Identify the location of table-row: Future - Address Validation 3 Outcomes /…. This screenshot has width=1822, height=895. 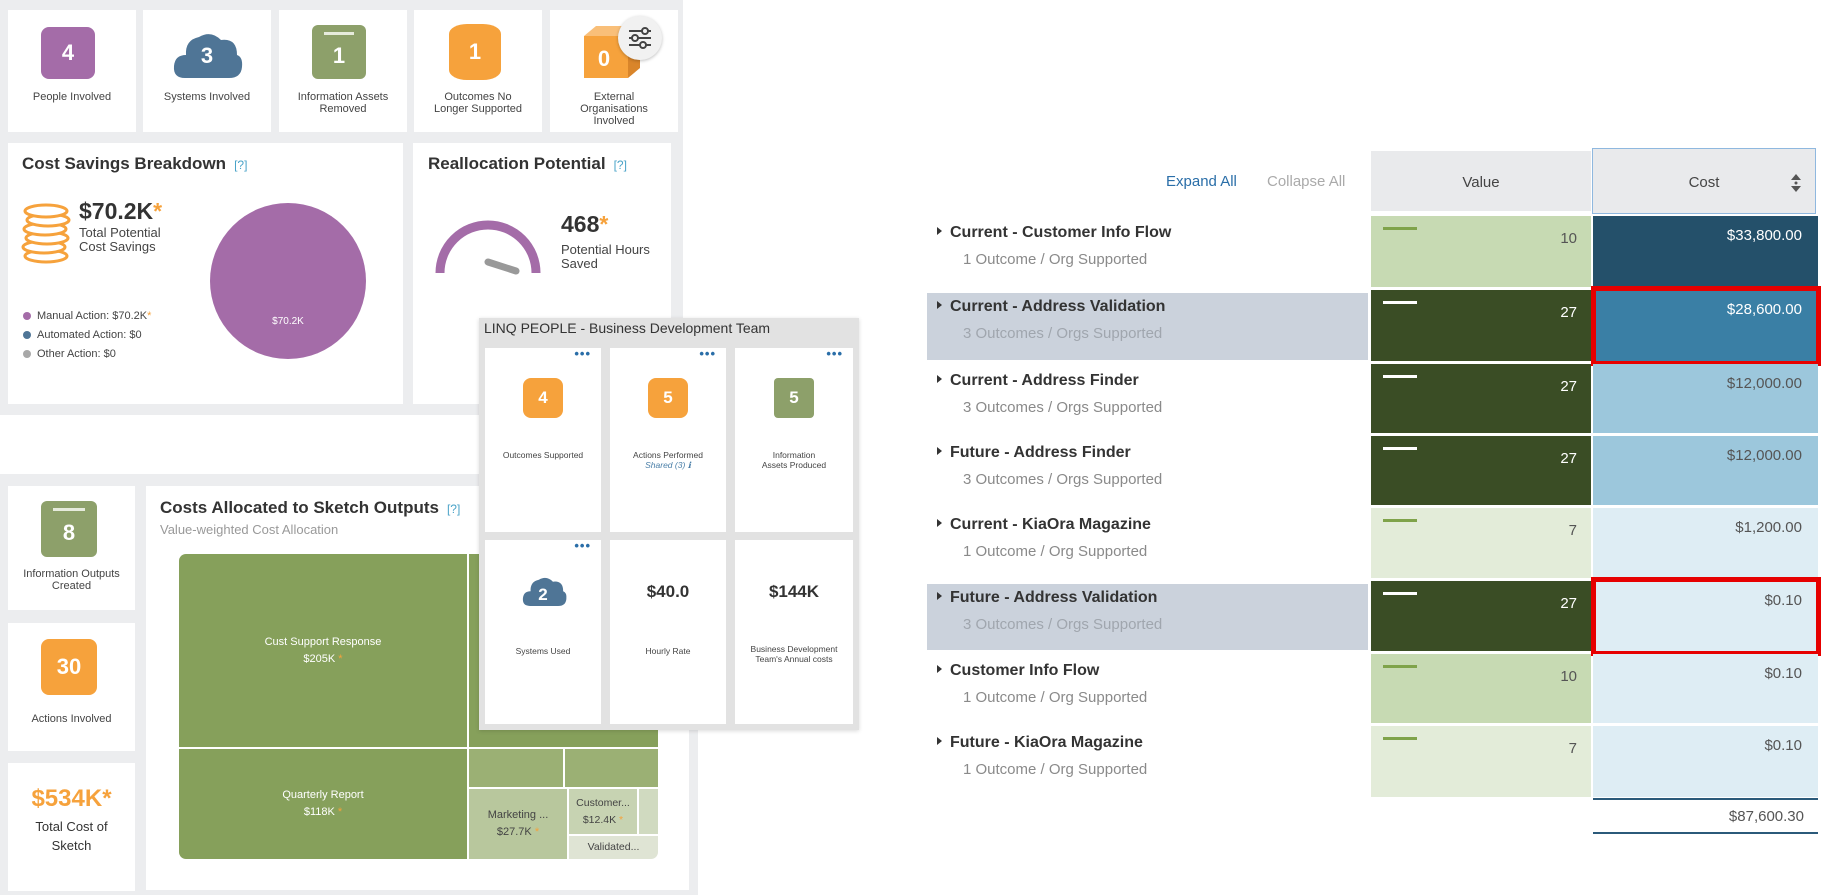
(1147, 616).